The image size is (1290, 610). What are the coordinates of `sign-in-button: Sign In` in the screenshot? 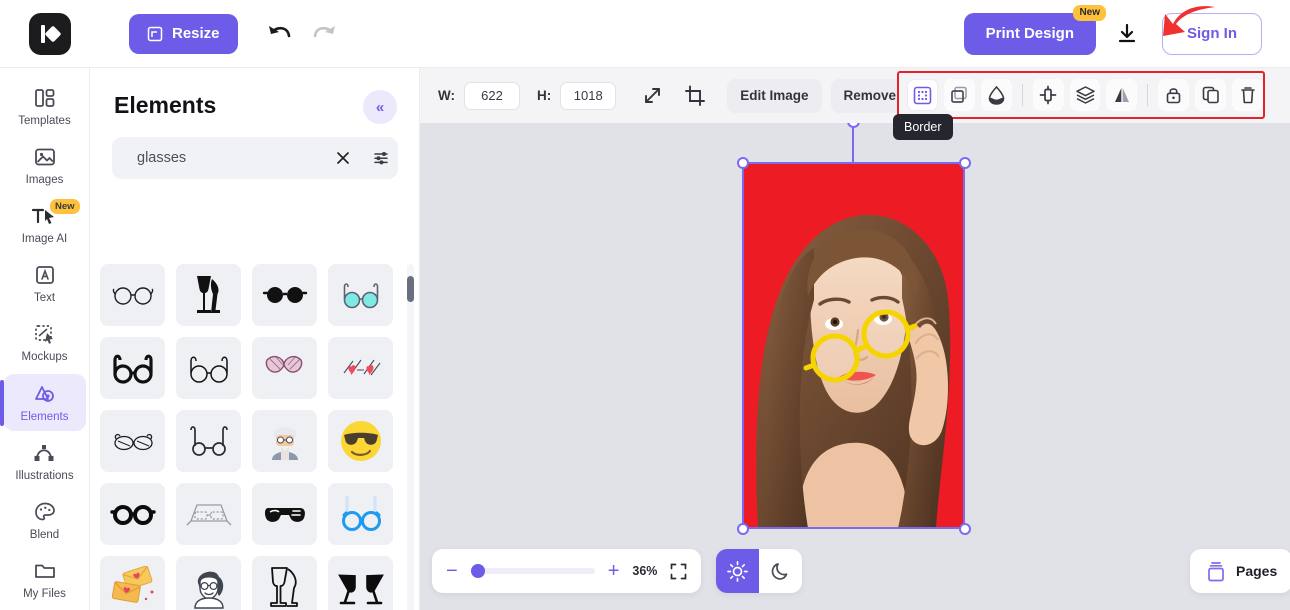 It's located at (1212, 33).